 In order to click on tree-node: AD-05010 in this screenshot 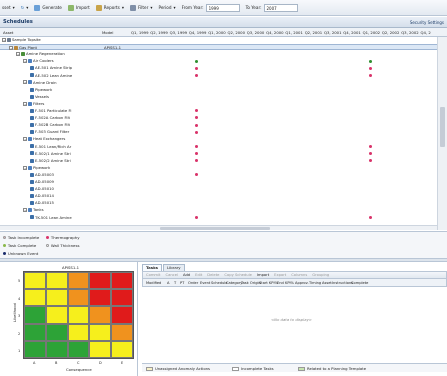, I will do `click(42, 189)`.